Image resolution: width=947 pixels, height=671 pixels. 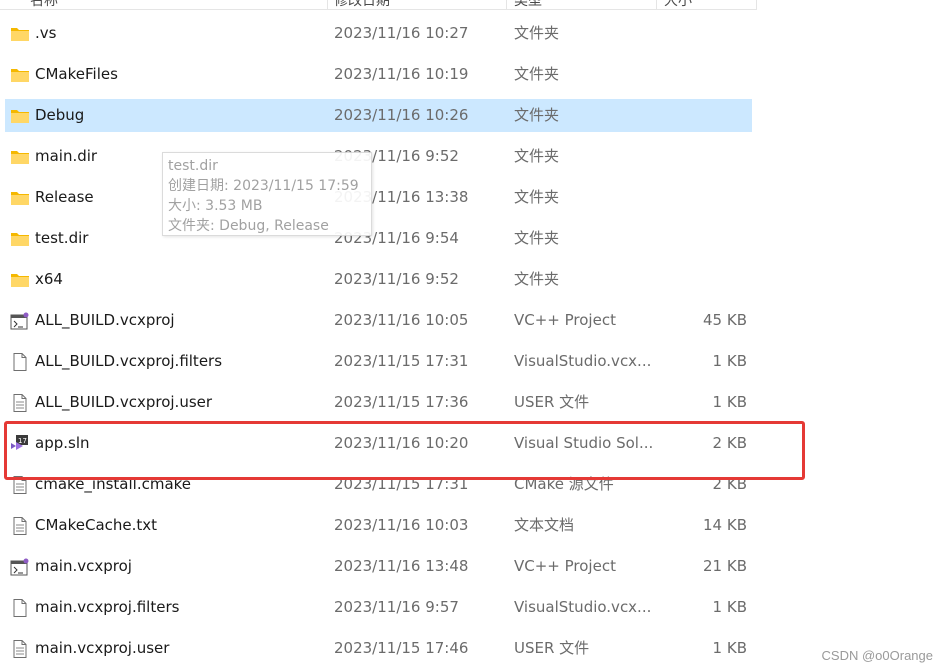 I want to click on folder-row: Release 2023/11/16 13:38 文件夹, so click(x=378, y=197).